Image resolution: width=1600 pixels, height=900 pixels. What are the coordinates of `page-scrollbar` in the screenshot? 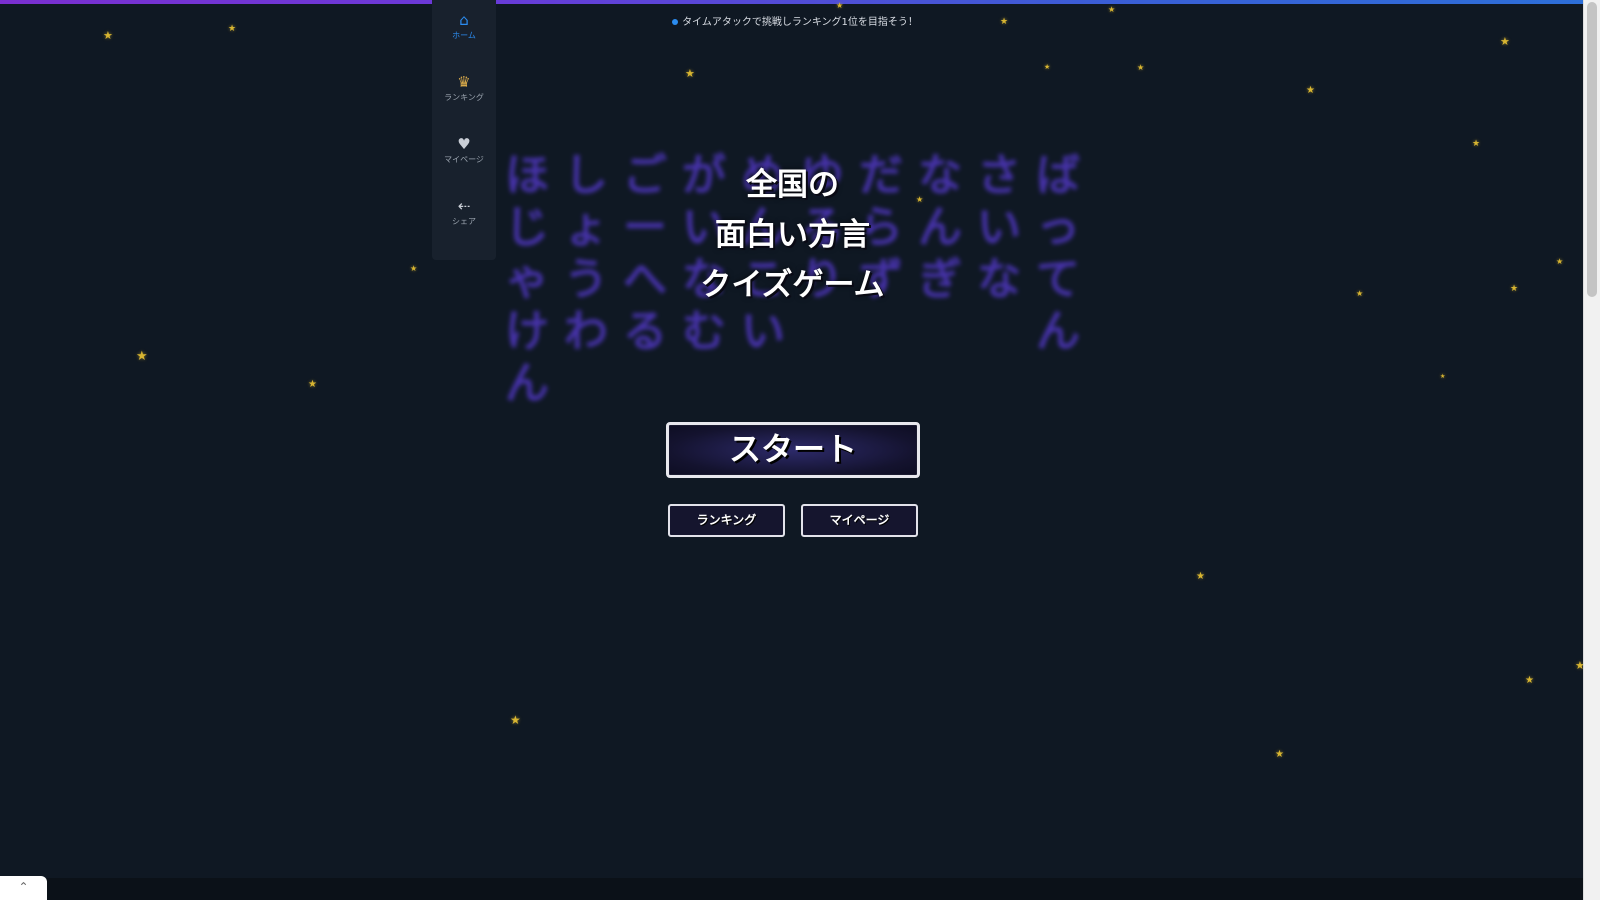 It's located at (1591, 450).